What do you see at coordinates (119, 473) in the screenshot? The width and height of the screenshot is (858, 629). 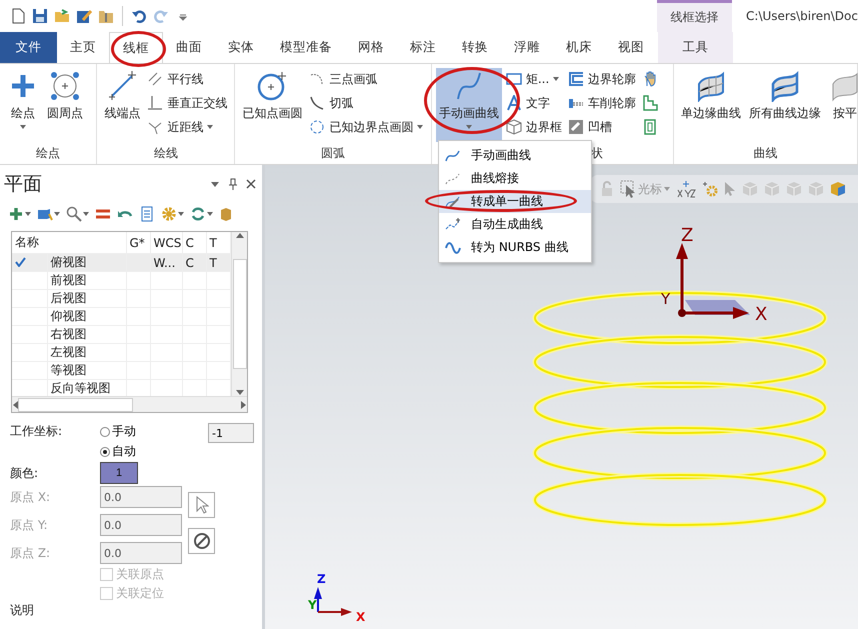 I see `color-button: 1` at bounding box center [119, 473].